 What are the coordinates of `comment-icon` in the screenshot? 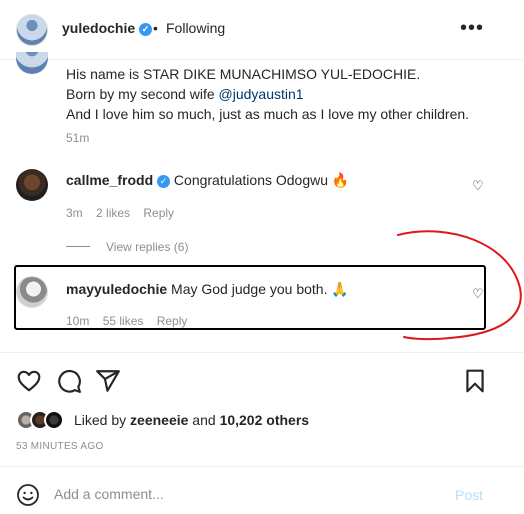 It's located at (69, 381).